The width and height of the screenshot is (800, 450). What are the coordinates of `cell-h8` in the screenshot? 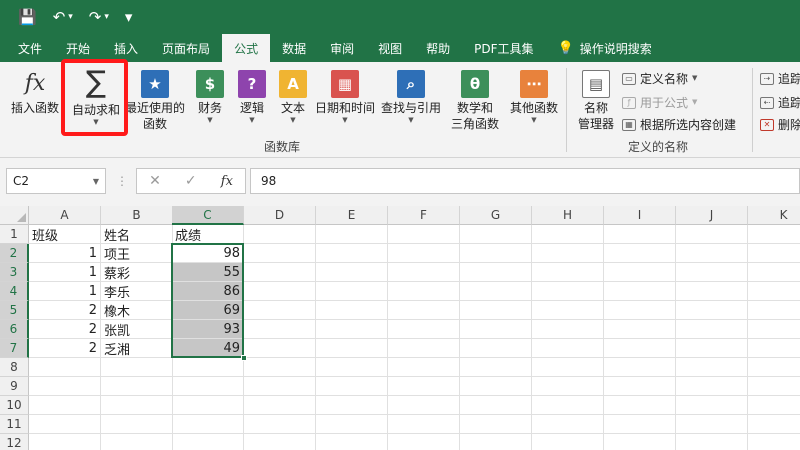 It's located at (568, 367).